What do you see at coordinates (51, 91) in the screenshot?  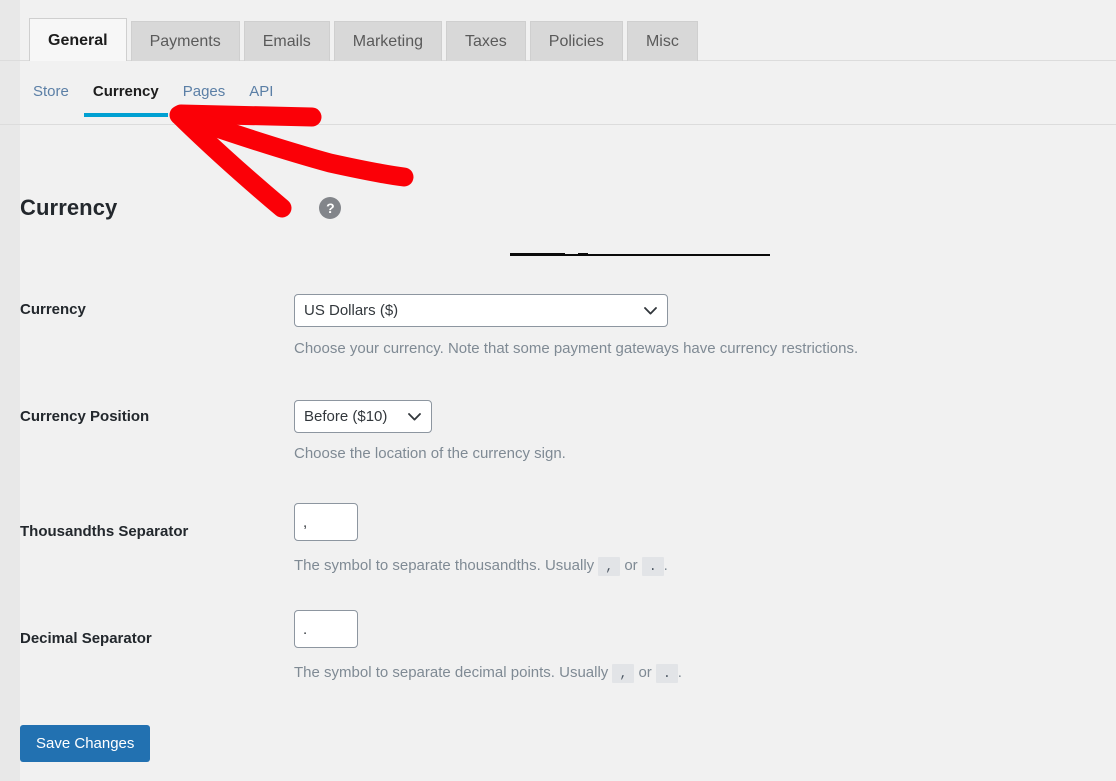 I see `subnav-item-store-label: Store` at bounding box center [51, 91].